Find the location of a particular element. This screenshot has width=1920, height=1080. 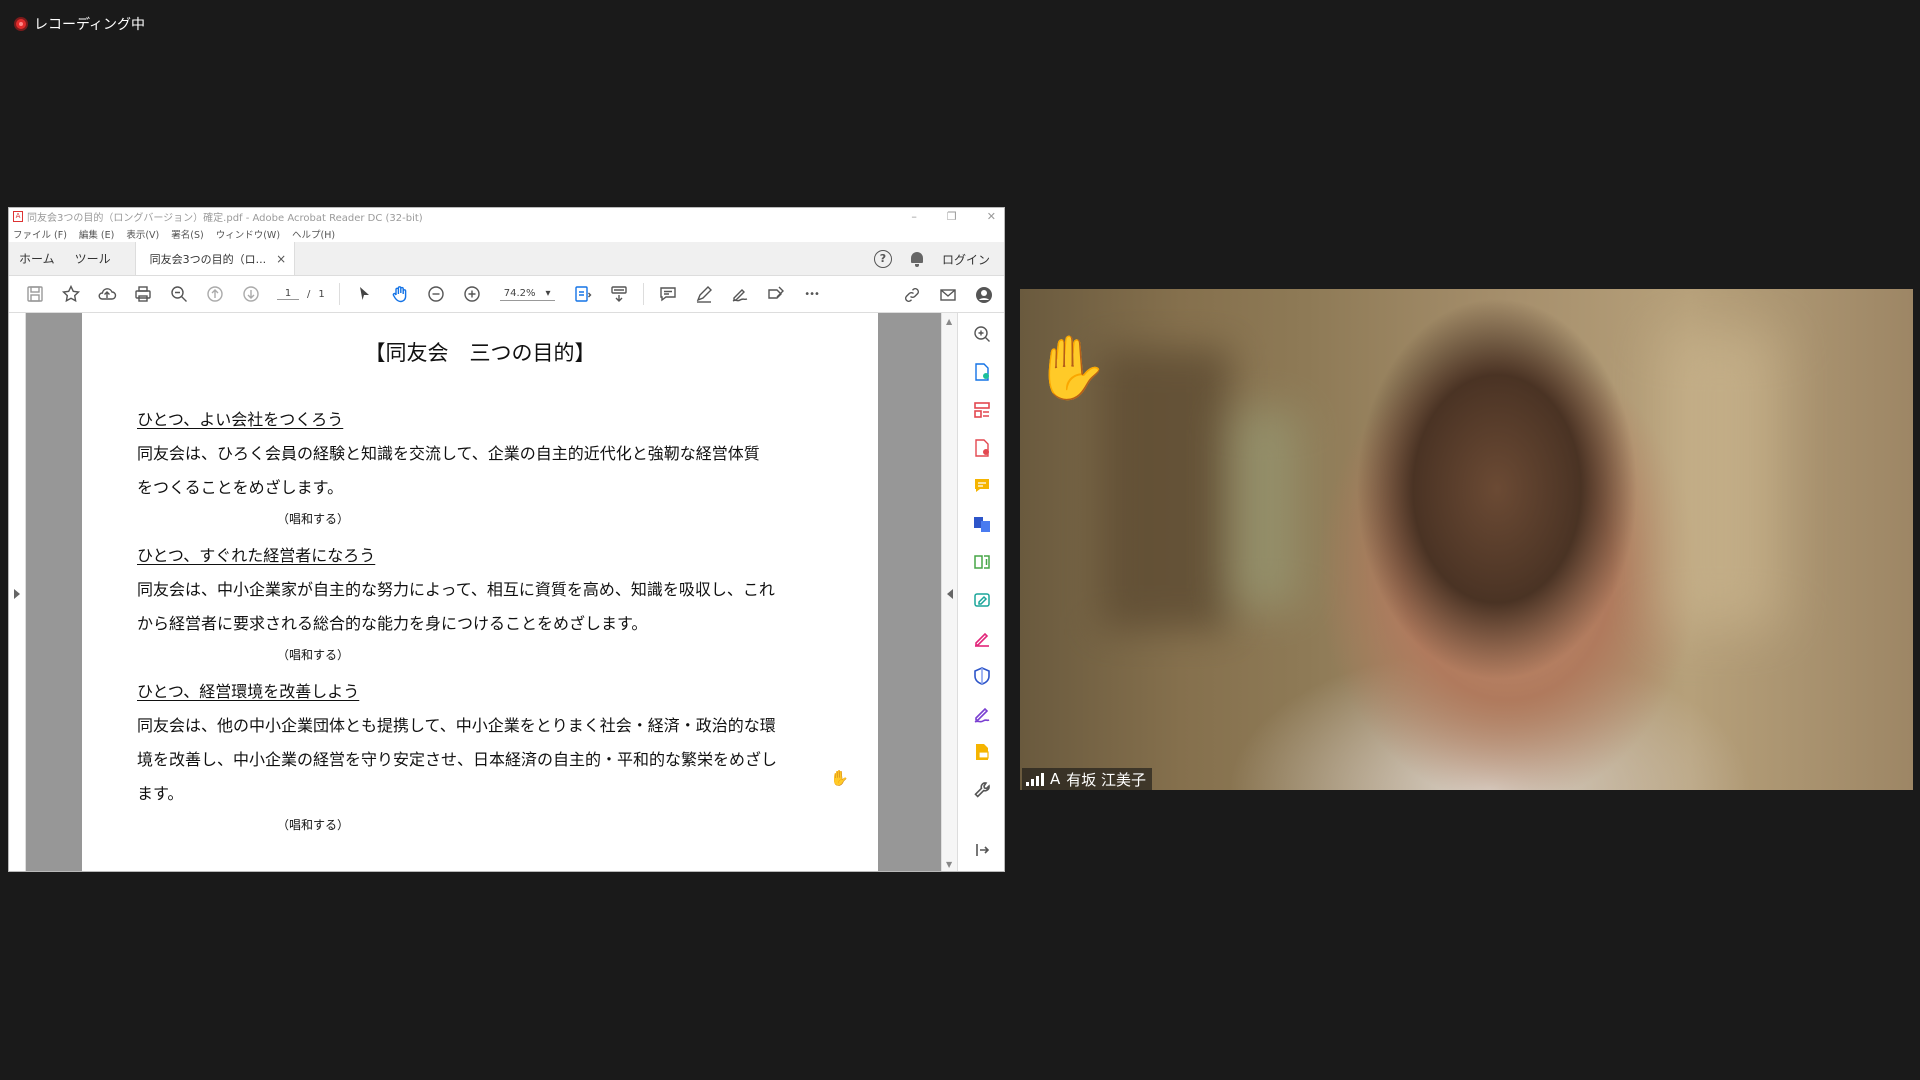

export-pdf-icon is located at coordinates (982, 372).